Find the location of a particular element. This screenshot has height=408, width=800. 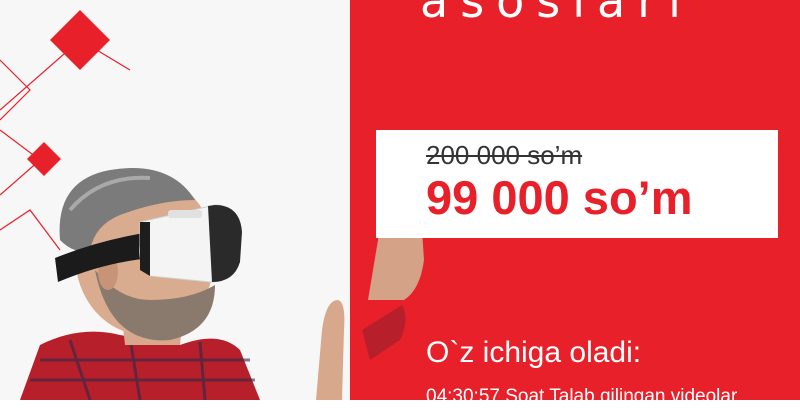

old-price: 200 000 so’m is located at coordinates (504, 155).